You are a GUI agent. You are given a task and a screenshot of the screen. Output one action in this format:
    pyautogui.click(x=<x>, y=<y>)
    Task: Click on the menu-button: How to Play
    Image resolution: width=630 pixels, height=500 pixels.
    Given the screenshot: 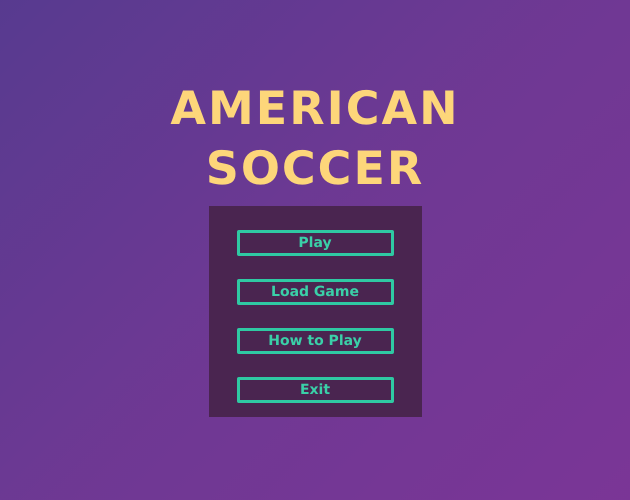 What is the action you would take?
    pyautogui.click(x=315, y=341)
    